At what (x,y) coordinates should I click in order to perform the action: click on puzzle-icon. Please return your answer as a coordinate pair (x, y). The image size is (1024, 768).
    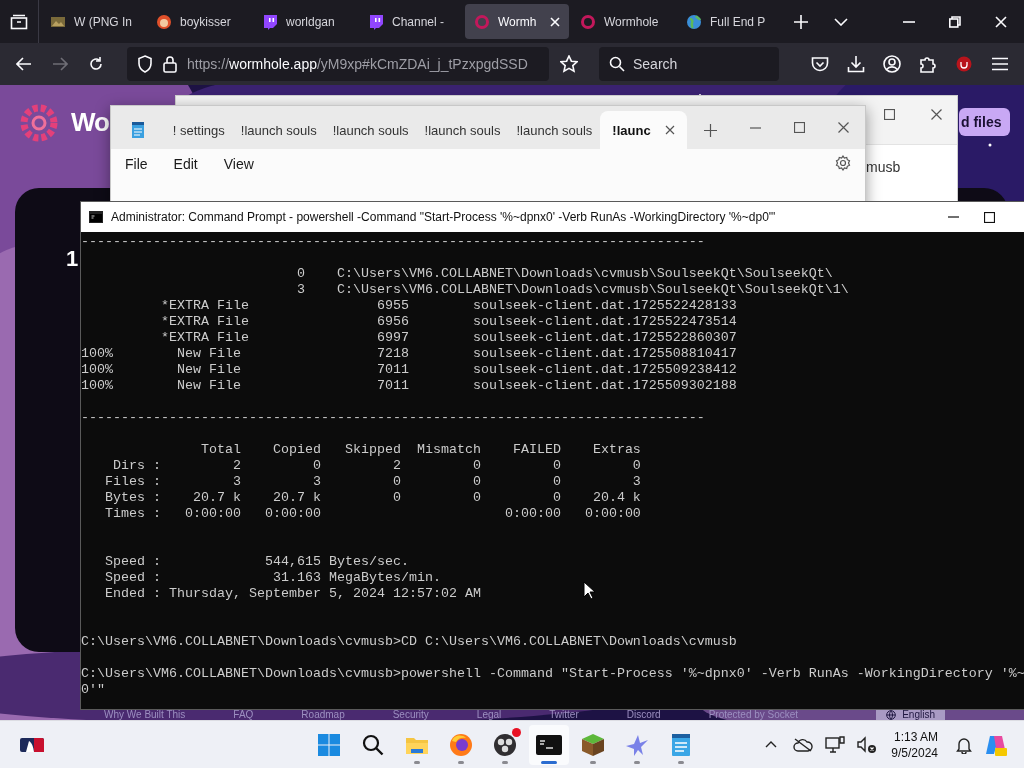
    Looking at the image, I should click on (928, 64).